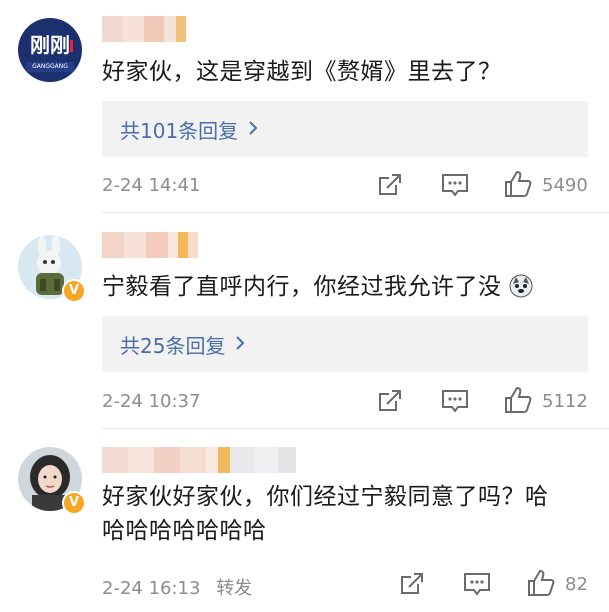 The height and width of the screenshot is (612, 609). What do you see at coordinates (177, 588) in the screenshot?
I see `comment-time: 2-24 16:13 转发` at bounding box center [177, 588].